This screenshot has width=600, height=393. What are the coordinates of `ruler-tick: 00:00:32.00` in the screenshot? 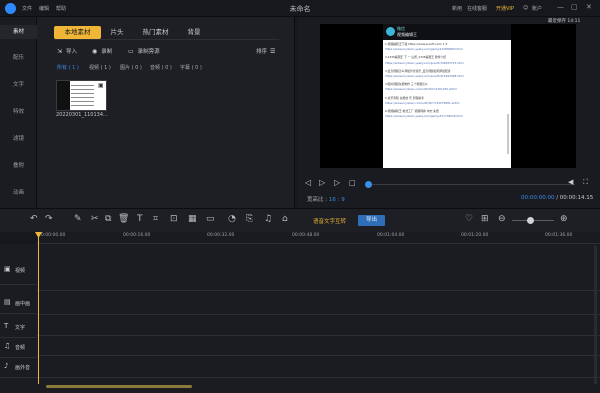 It's located at (221, 235).